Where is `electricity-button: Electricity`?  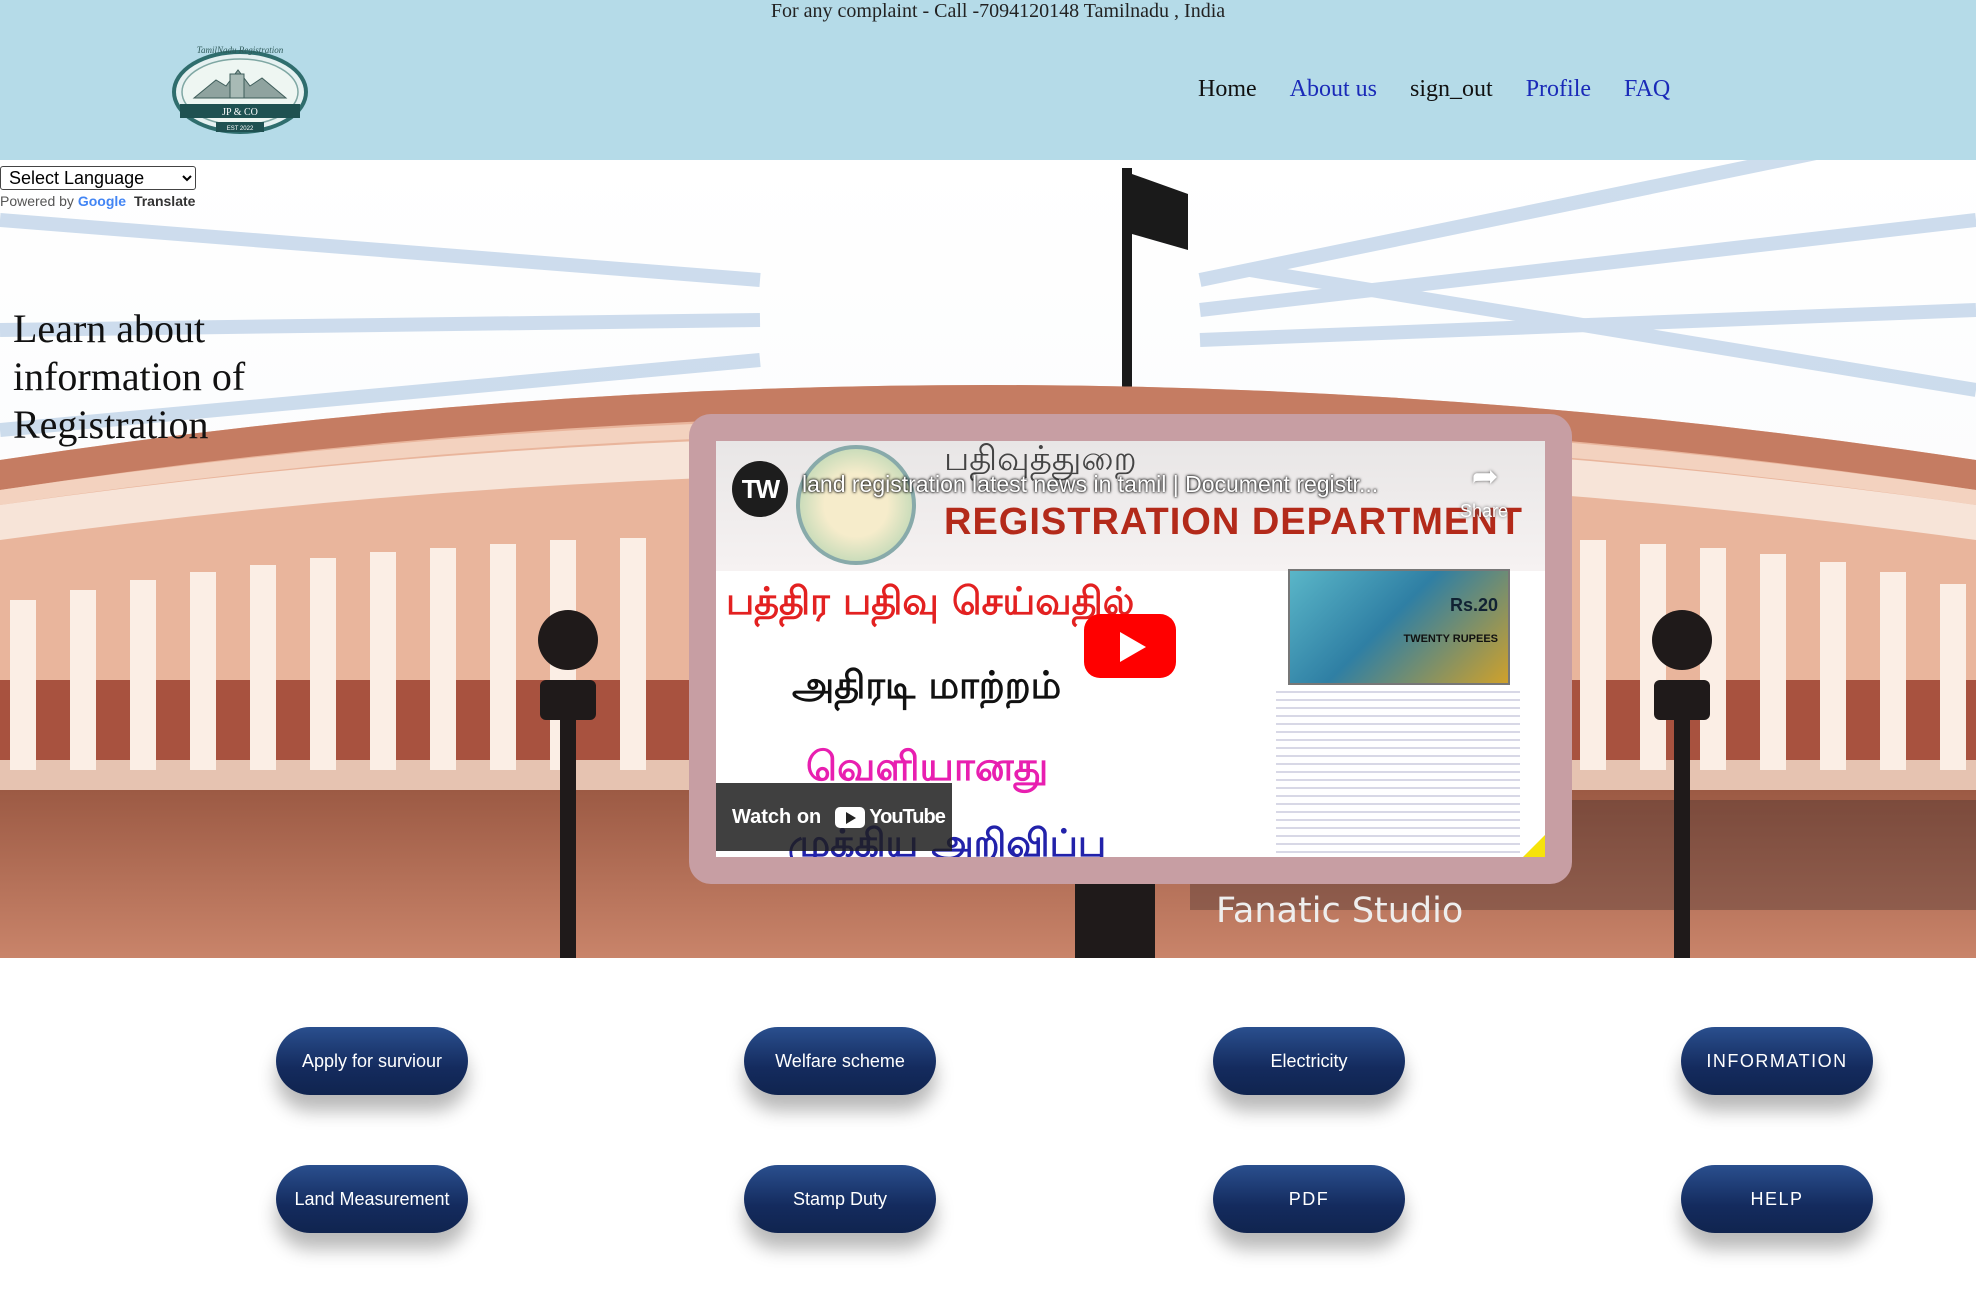
electricity-button: Electricity is located at coordinates (1309, 1061).